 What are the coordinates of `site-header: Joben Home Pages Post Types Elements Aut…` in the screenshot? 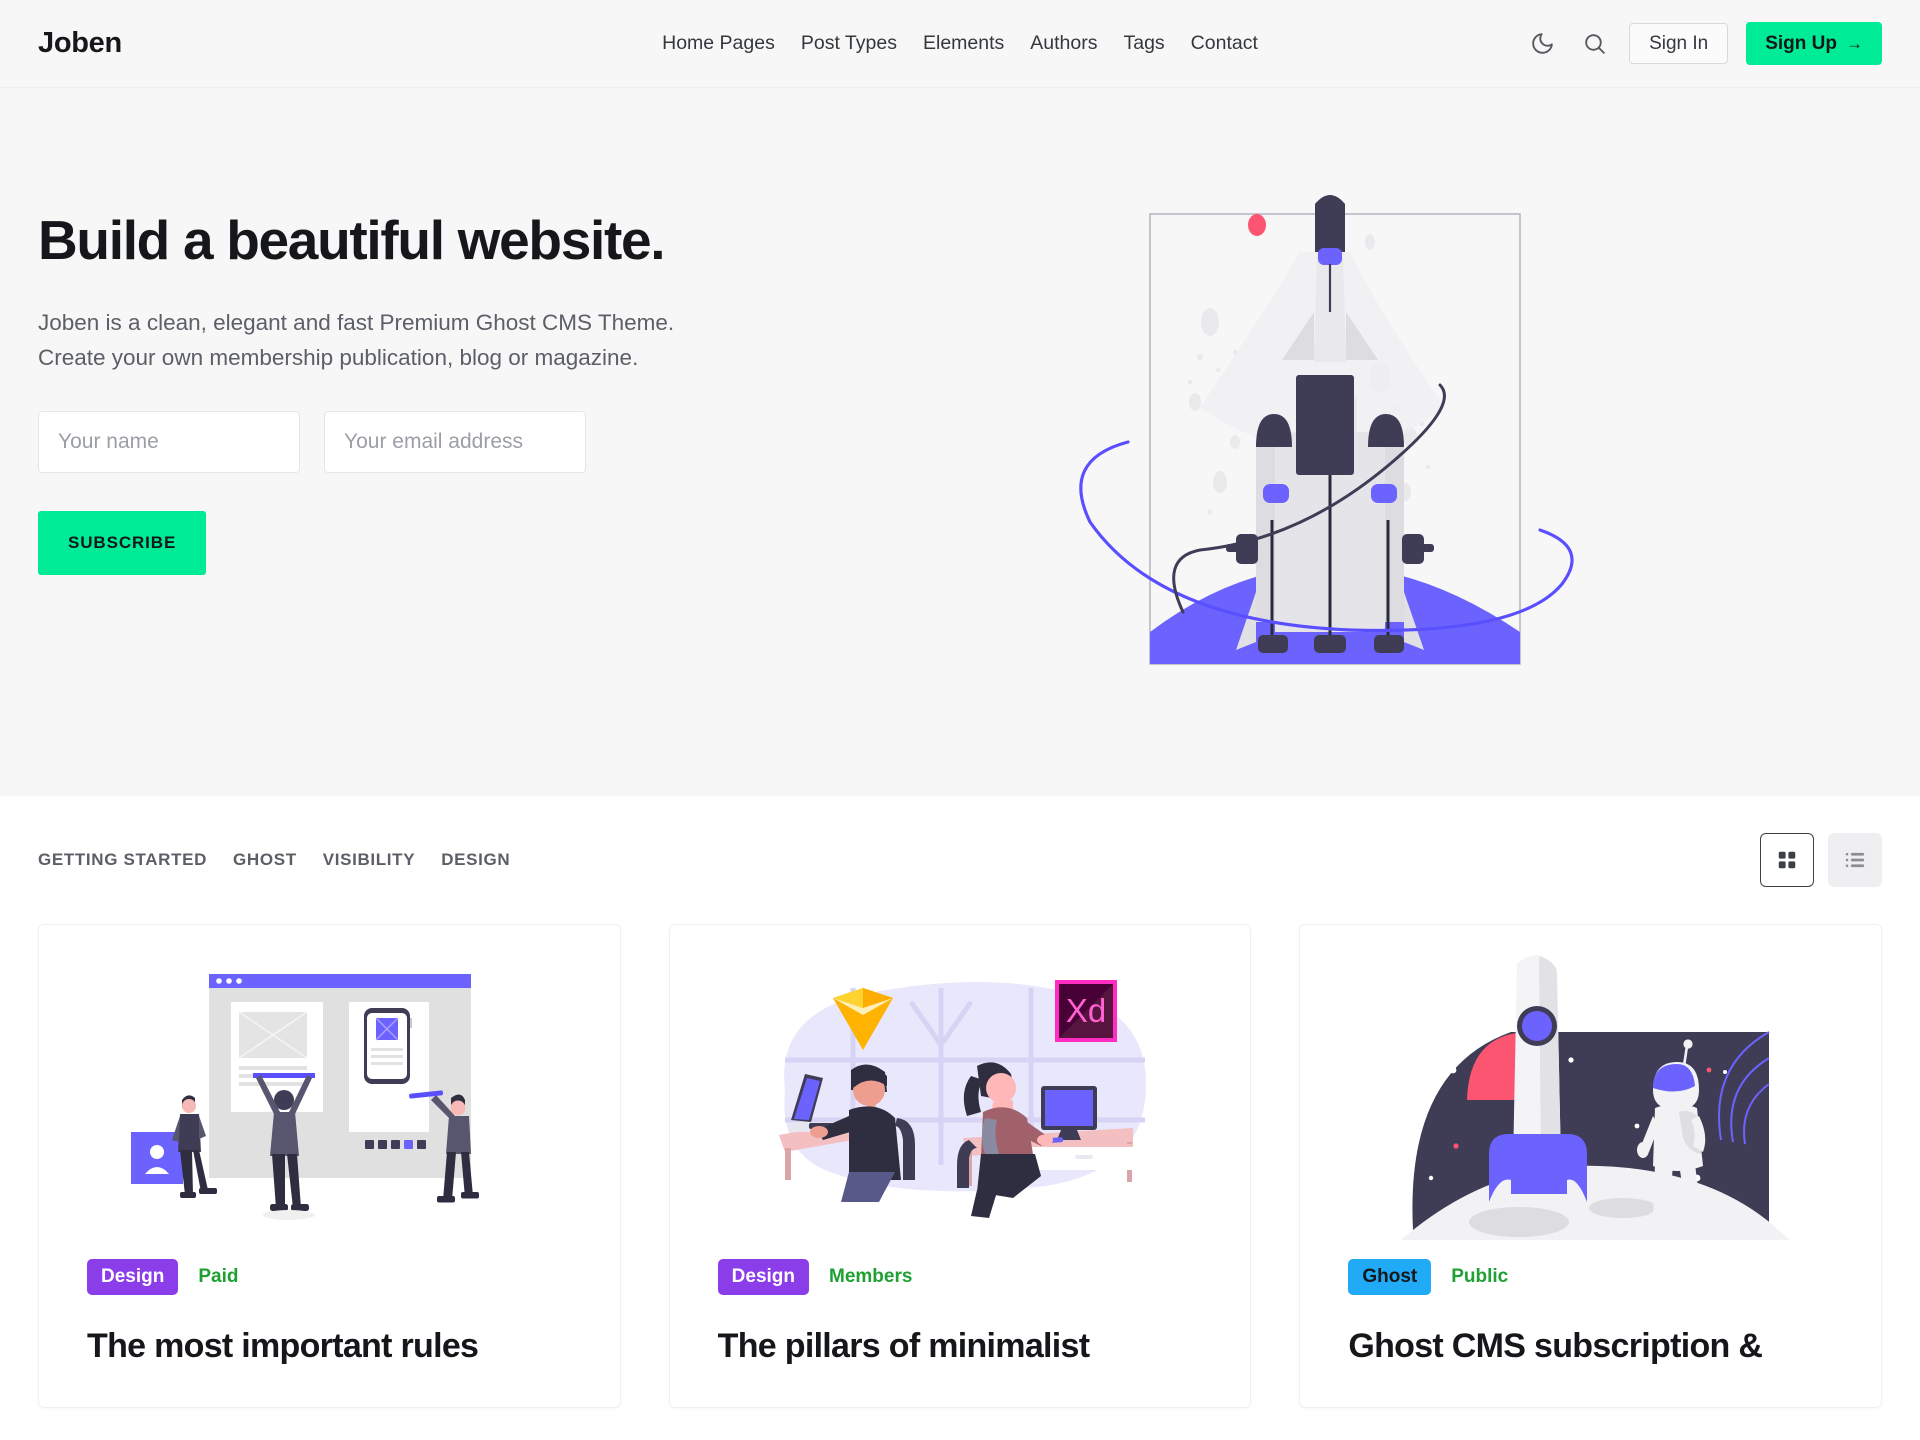 It's located at (960, 44).